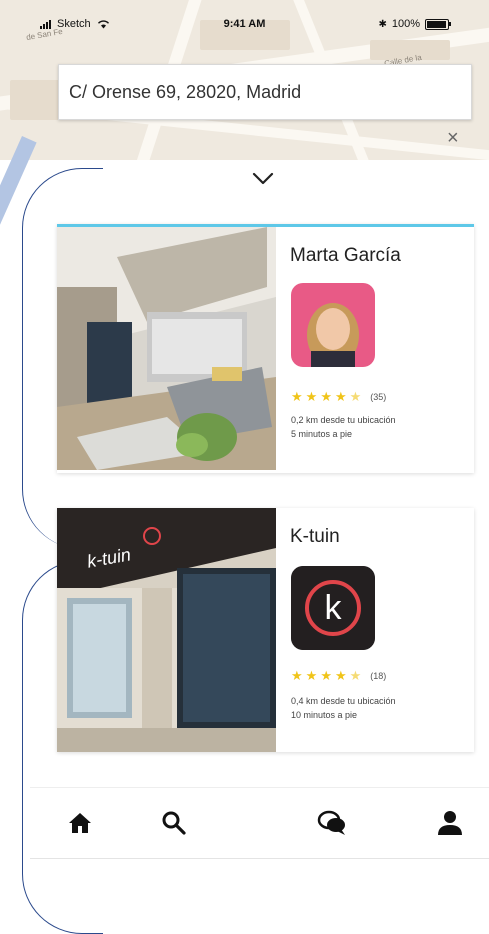  I want to click on battery-icon, so click(438, 24).